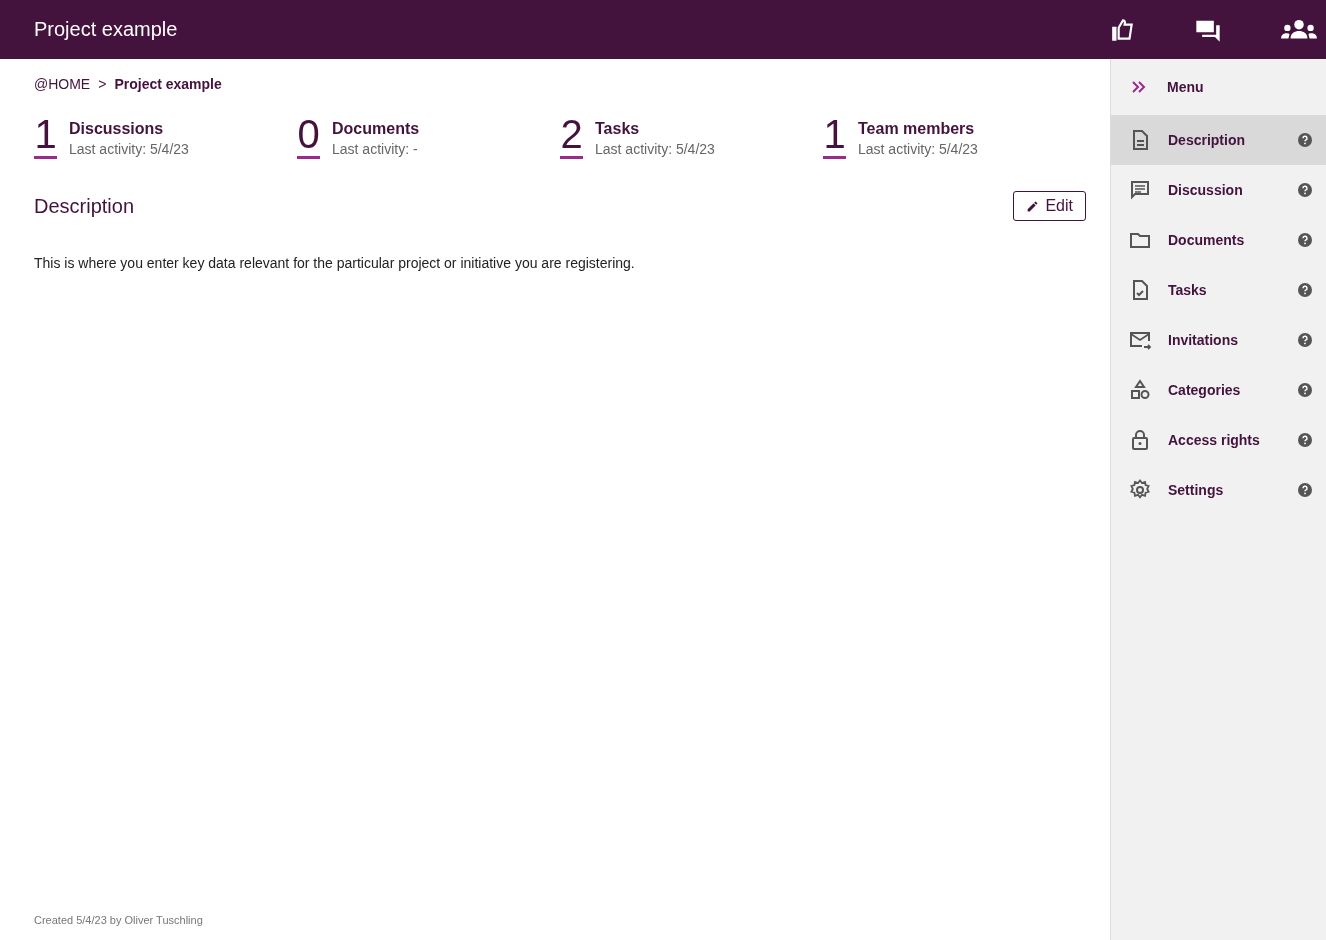 This screenshot has height=940, width=1326. Describe the element at coordinates (1140, 190) in the screenshot. I see `chat-icon` at that location.